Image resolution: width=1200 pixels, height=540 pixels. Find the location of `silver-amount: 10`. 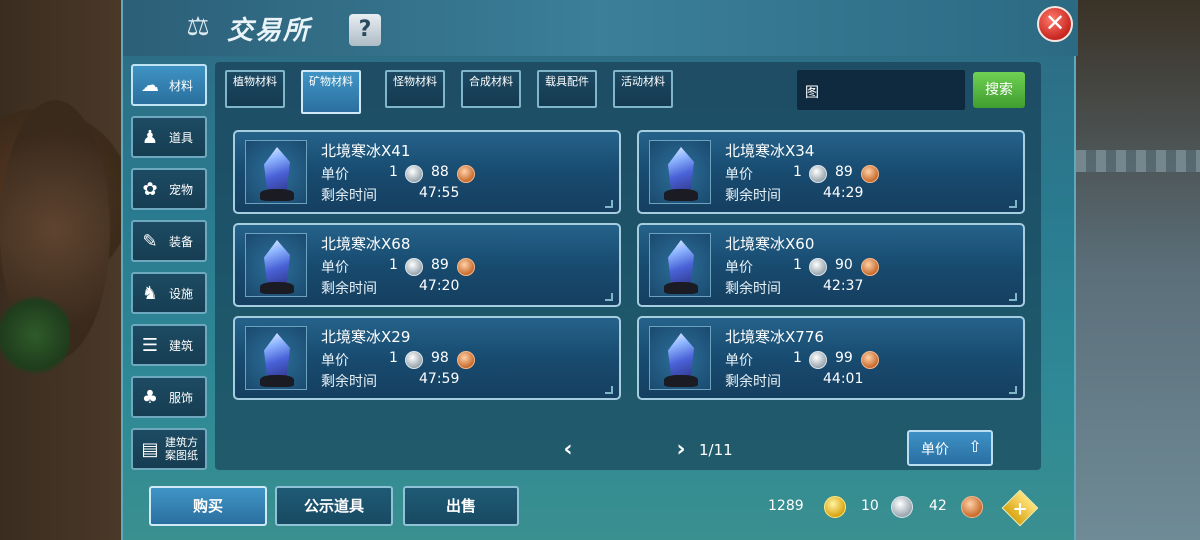

silver-amount: 10 is located at coordinates (870, 506).